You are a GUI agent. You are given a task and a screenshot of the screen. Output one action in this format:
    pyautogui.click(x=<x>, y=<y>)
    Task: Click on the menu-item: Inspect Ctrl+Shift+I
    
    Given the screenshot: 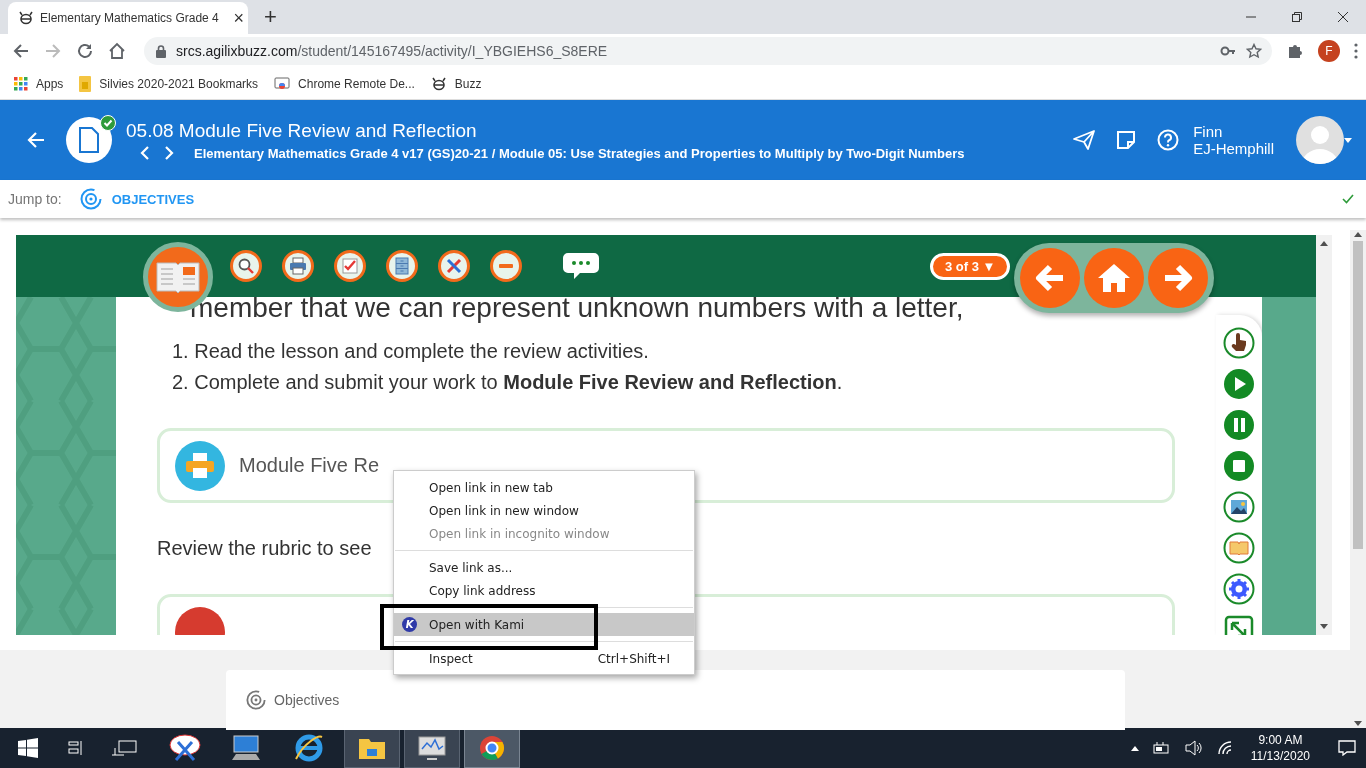 What is the action you would take?
    pyautogui.click(x=544, y=658)
    